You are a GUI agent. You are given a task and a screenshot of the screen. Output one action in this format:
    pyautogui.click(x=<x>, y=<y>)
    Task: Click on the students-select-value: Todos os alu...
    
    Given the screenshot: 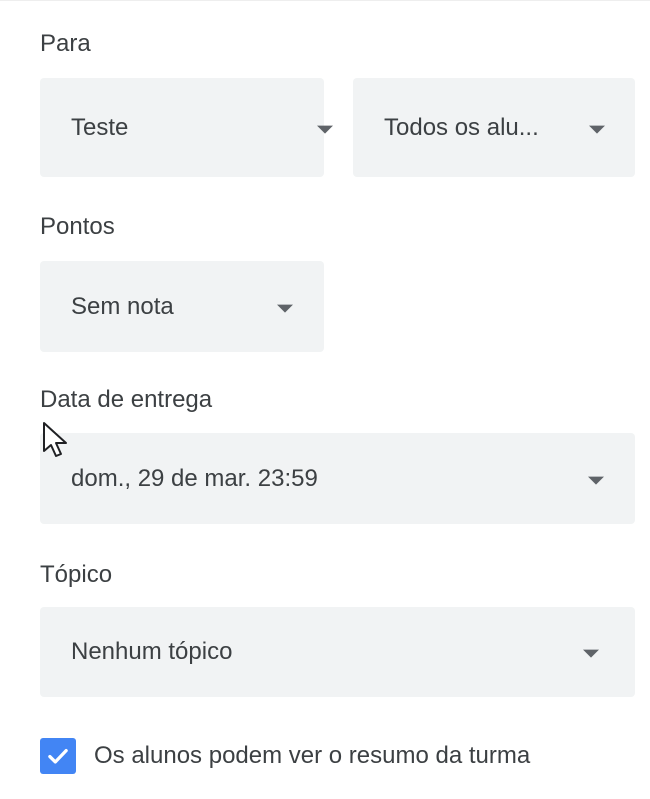 What is the action you would take?
    pyautogui.click(x=461, y=127)
    